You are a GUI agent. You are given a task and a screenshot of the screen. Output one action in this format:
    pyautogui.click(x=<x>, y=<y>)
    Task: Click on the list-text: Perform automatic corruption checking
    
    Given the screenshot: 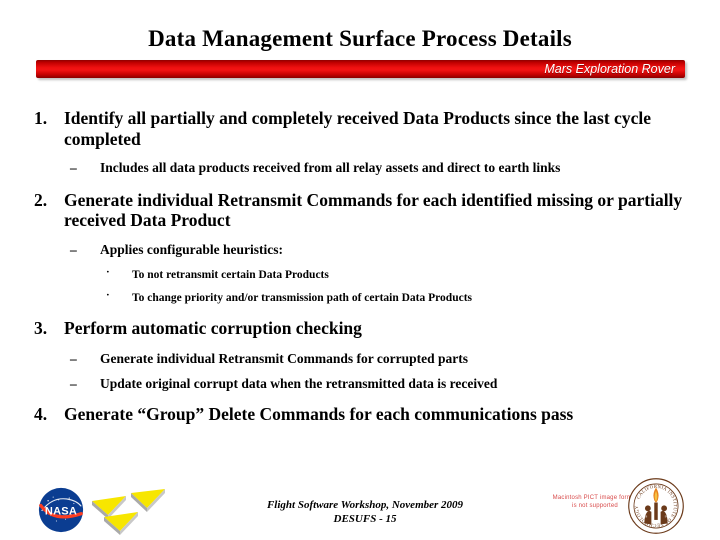 What is the action you would take?
    pyautogui.click(x=213, y=328)
    